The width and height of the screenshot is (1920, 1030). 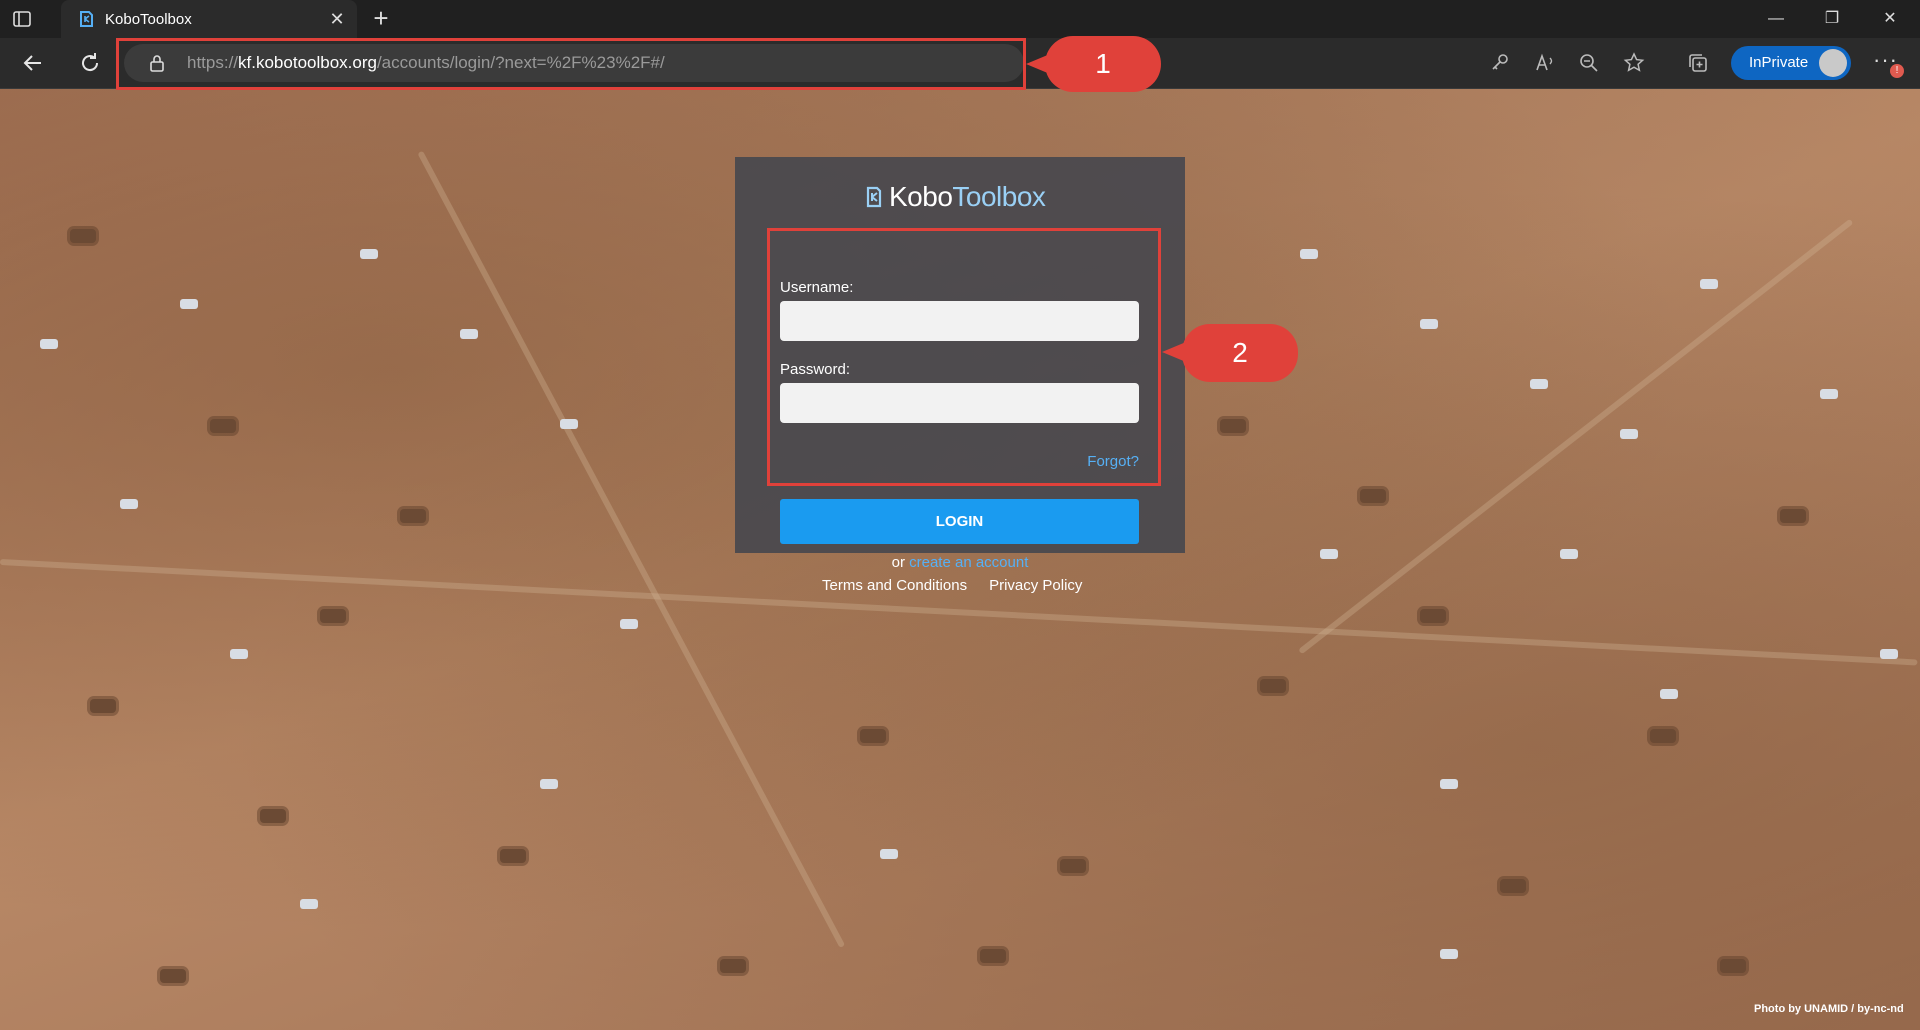 What do you see at coordinates (1545, 63) in the screenshot?
I see `read-aloud-icon` at bounding box center [1545, 63].